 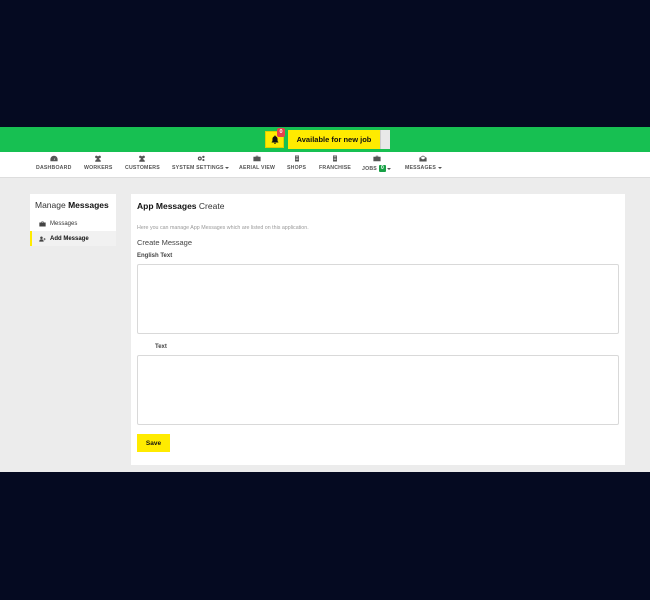 What do you see at coordinates (153, 443) in the screenshot?
I see `save-button: Save` at bounding box center [153, 443].